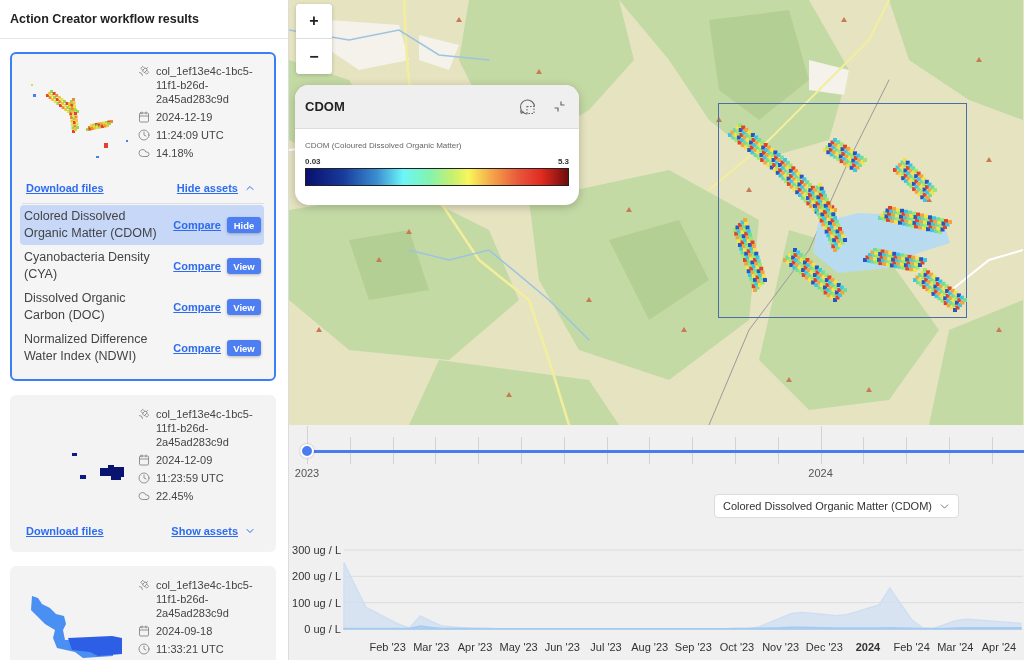  I want to click on x-axis-label: Jun '23, so click(562, 647).